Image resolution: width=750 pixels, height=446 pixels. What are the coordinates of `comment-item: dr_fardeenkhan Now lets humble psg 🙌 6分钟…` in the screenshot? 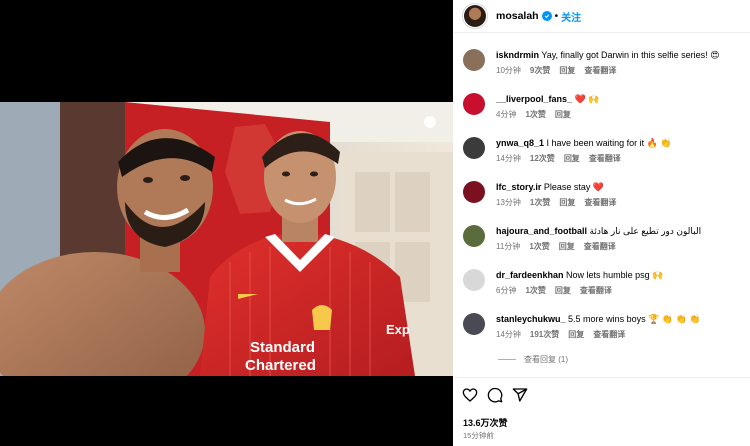 It's located at (563, 282).